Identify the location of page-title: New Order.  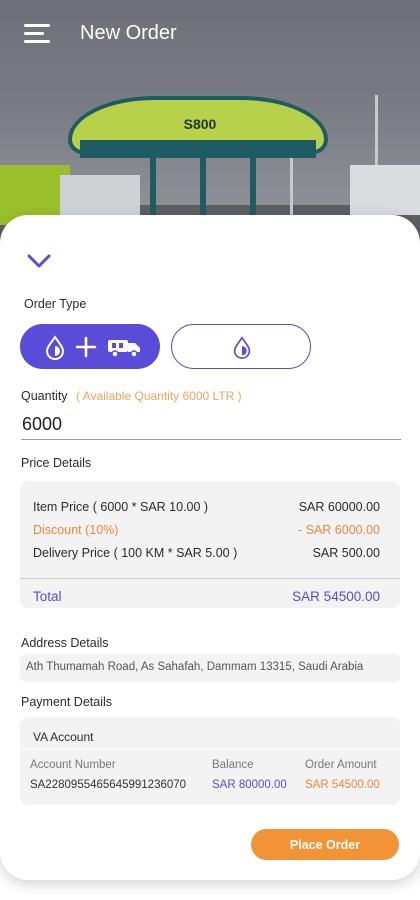
(128, 33).